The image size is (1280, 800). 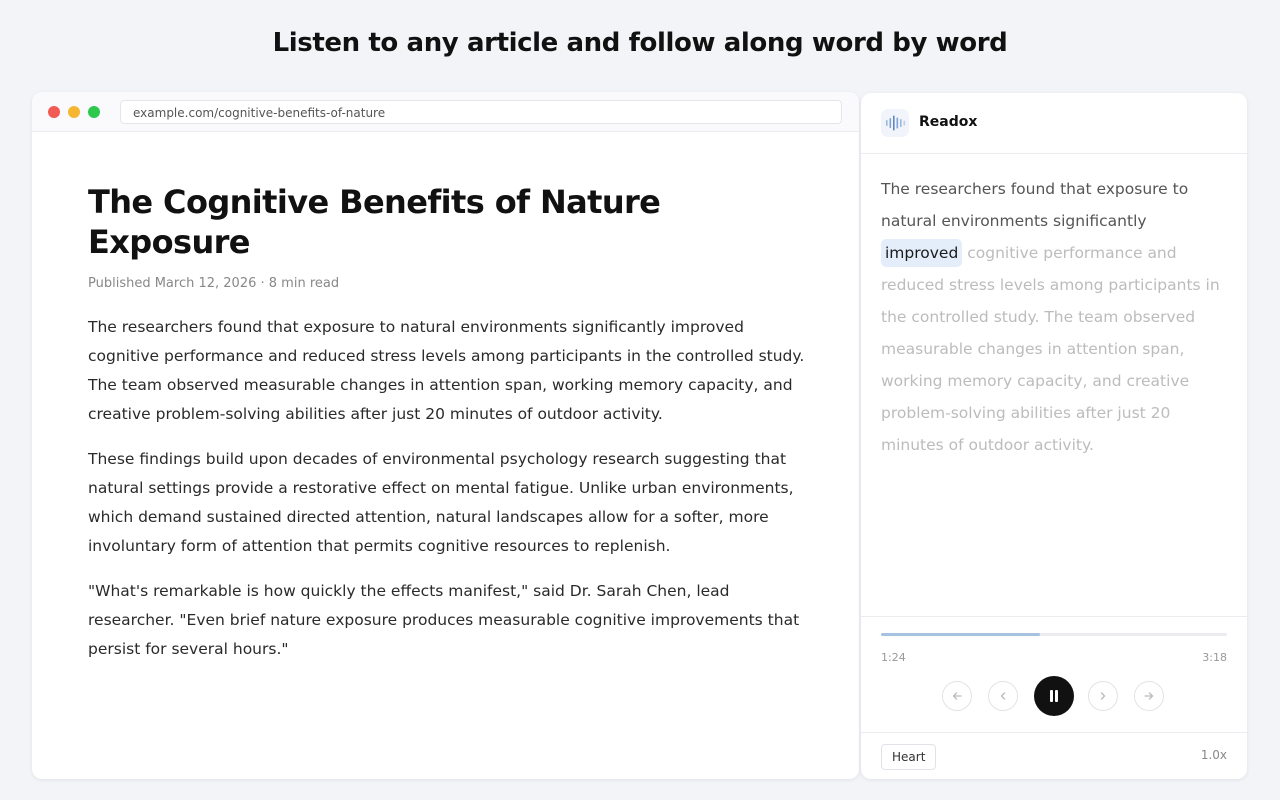 What do you see at coordinates (1214, 755) in the screenshot?
I see `speed-control: 1.0x` at bounding box center [1214, 755].